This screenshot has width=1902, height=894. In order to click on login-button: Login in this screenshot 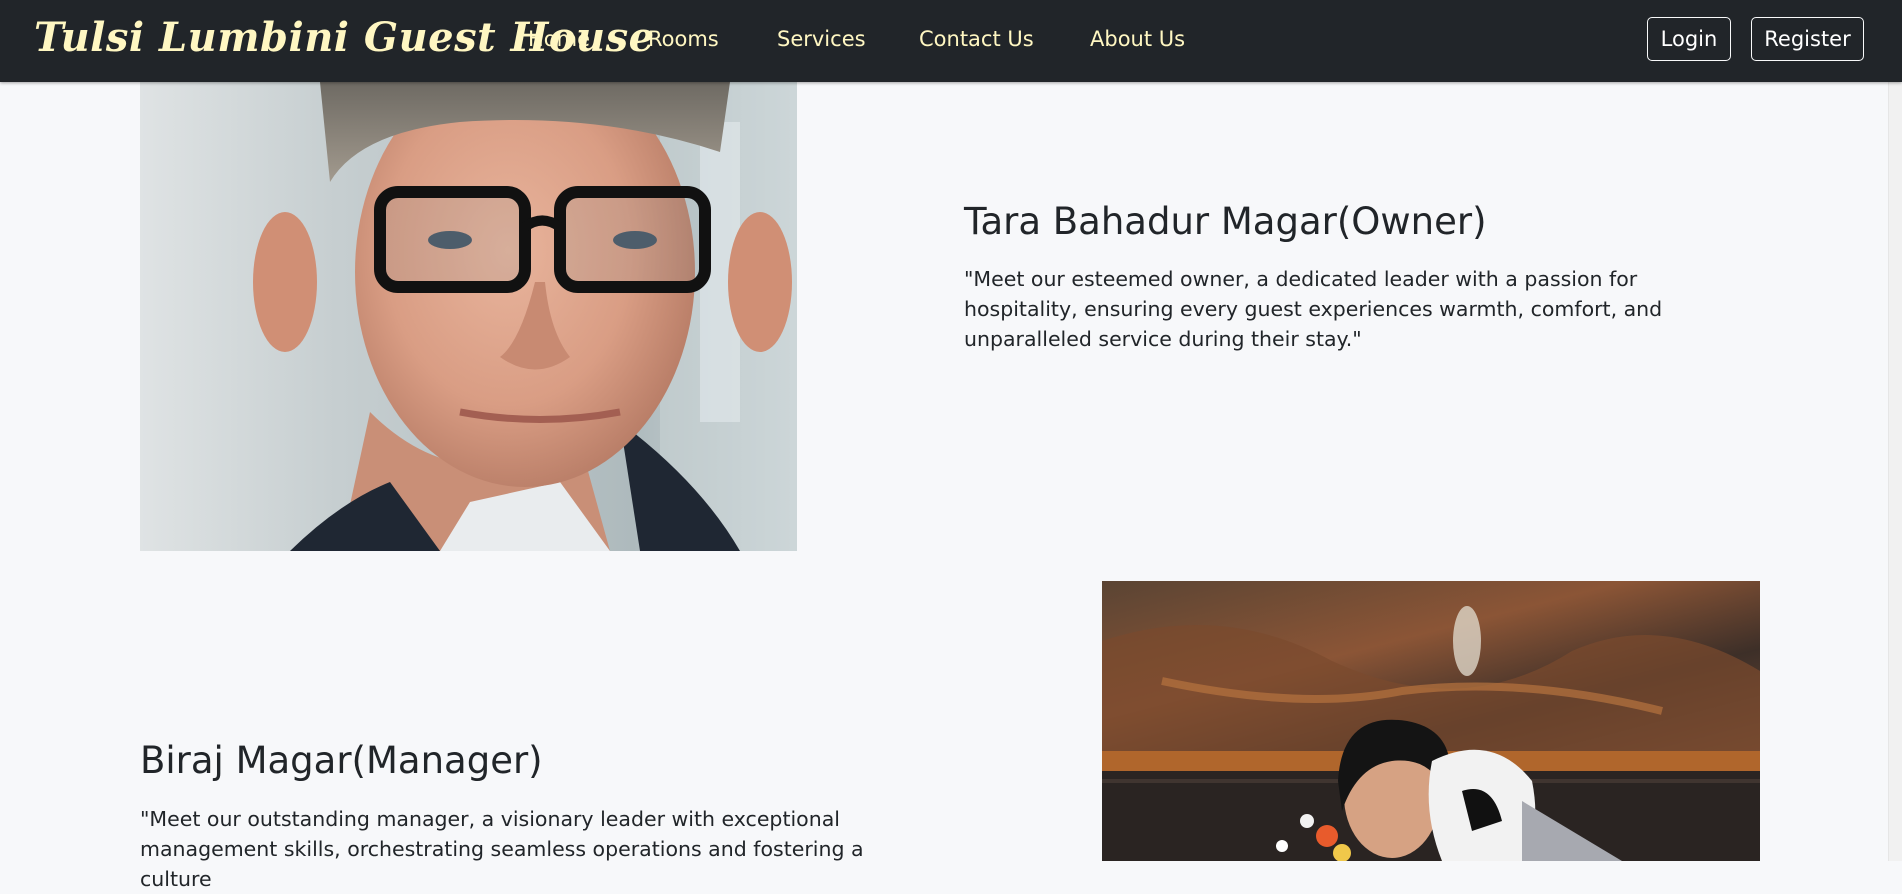, I will do `click(1689, 39)`.